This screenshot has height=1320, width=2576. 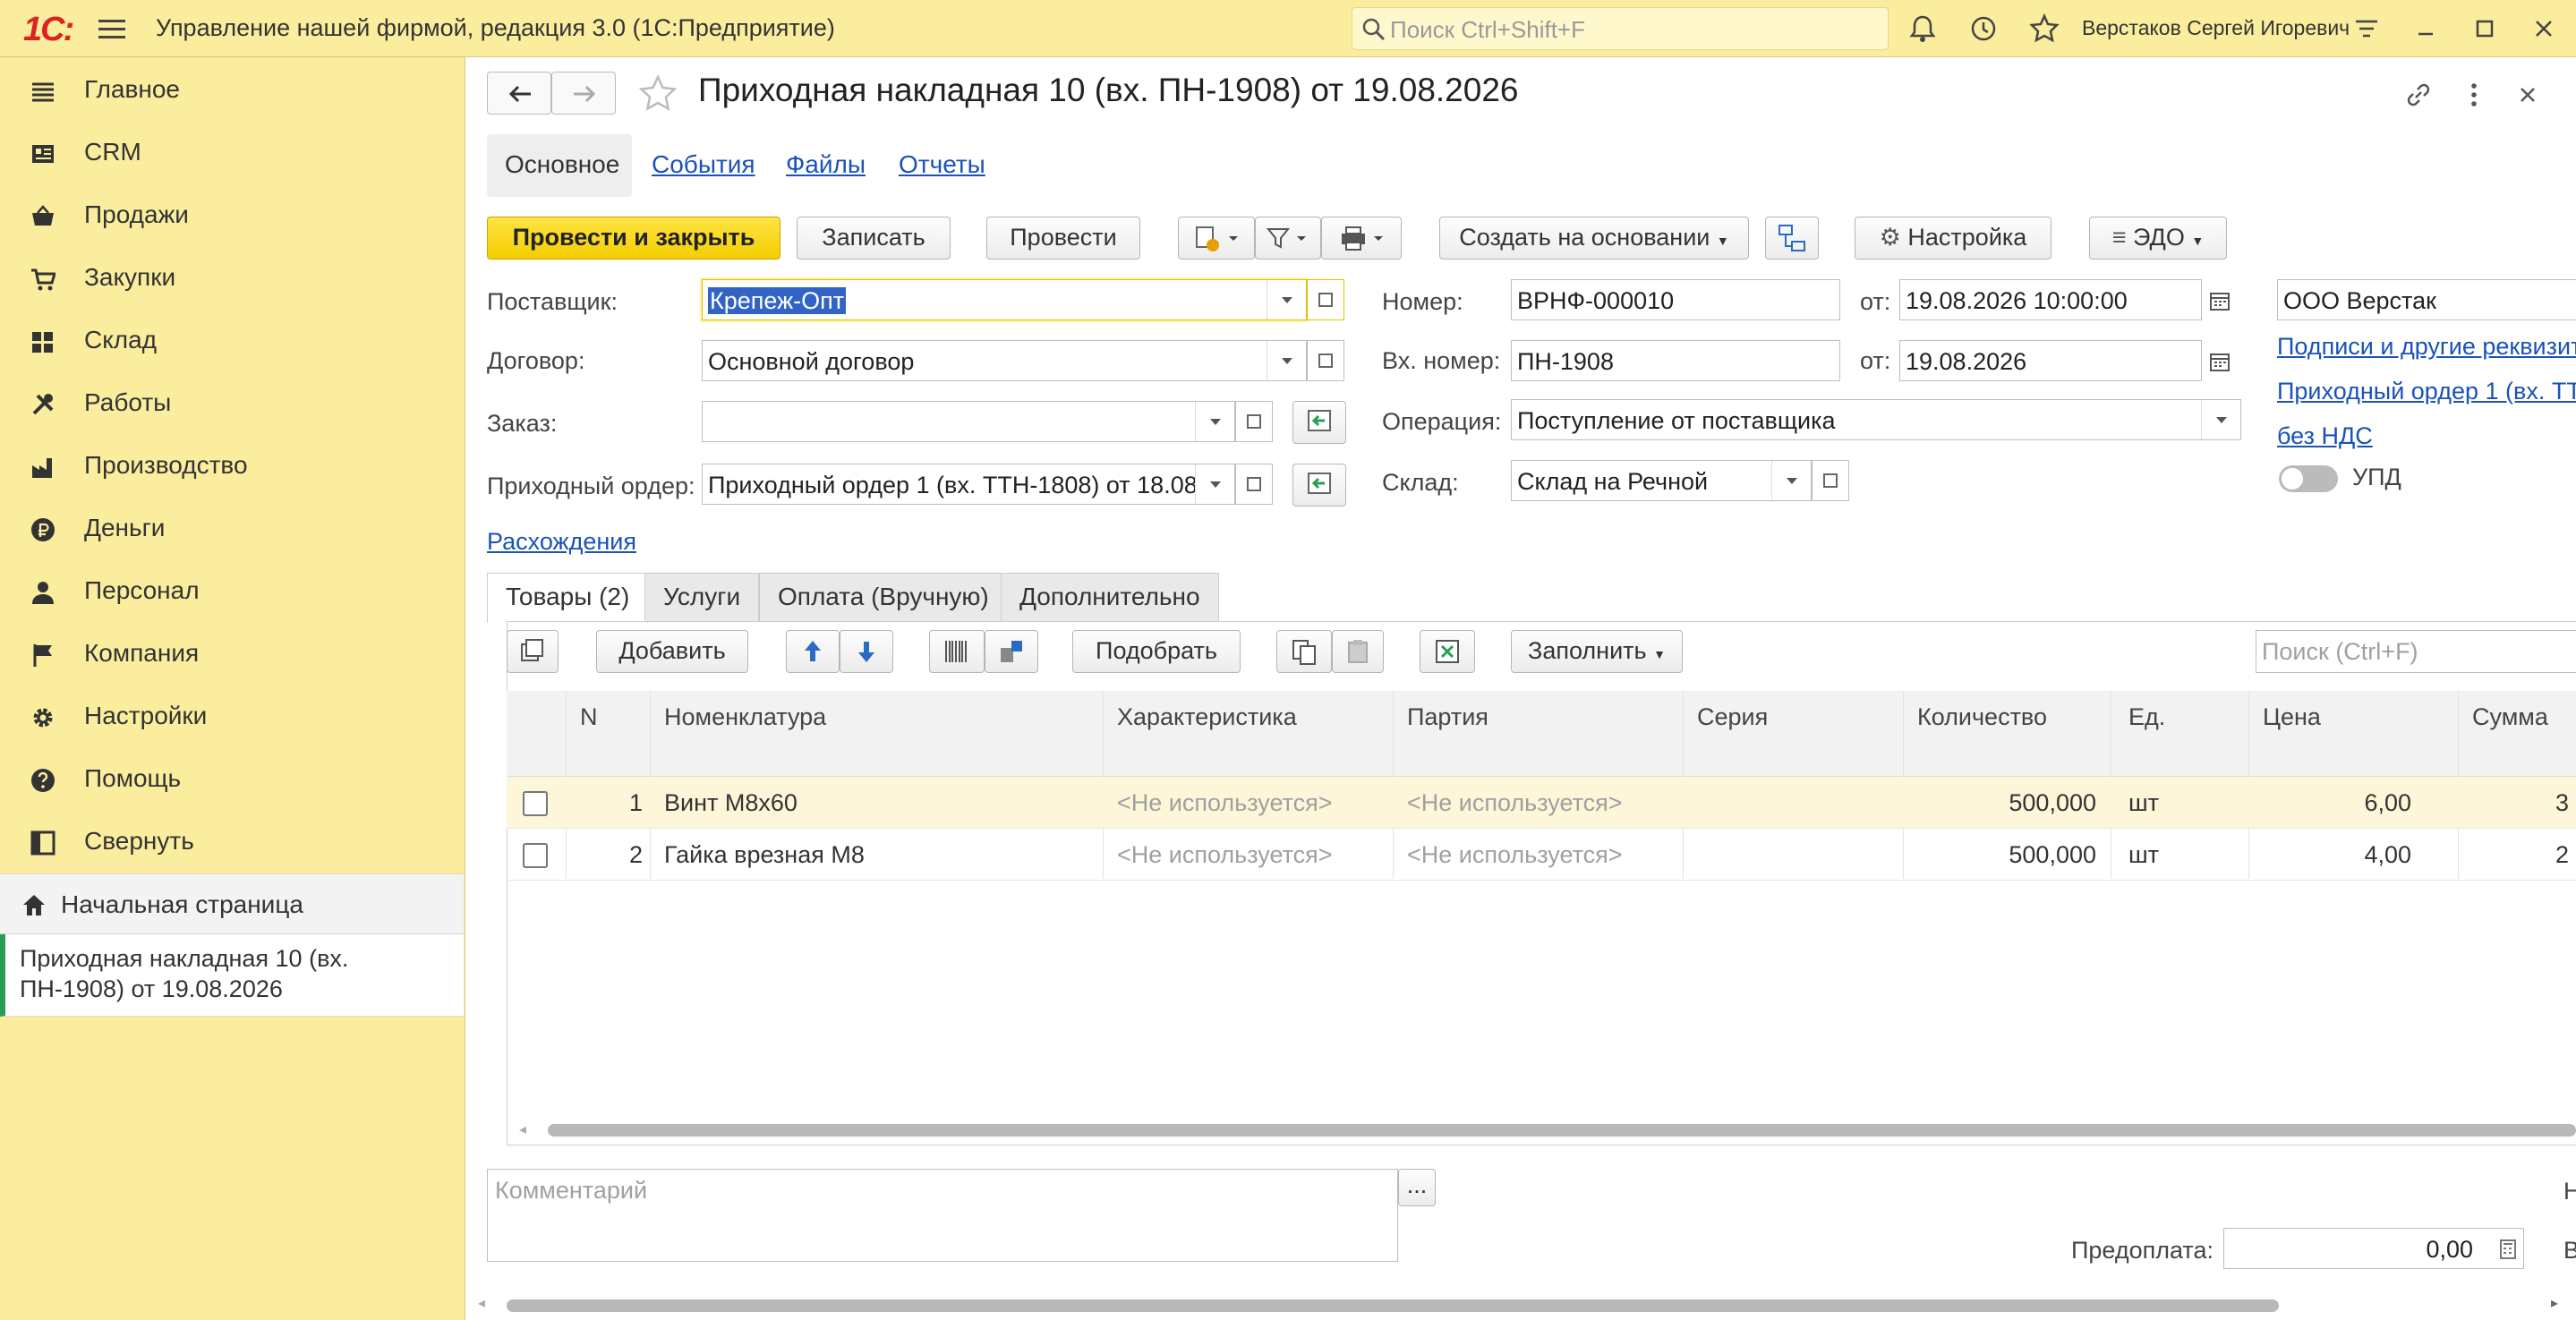 What do you see at coordinates (1110, 597) in the screenshot?
I see `tab-additional: Дополнительно` at bounding box center [1110, 597].